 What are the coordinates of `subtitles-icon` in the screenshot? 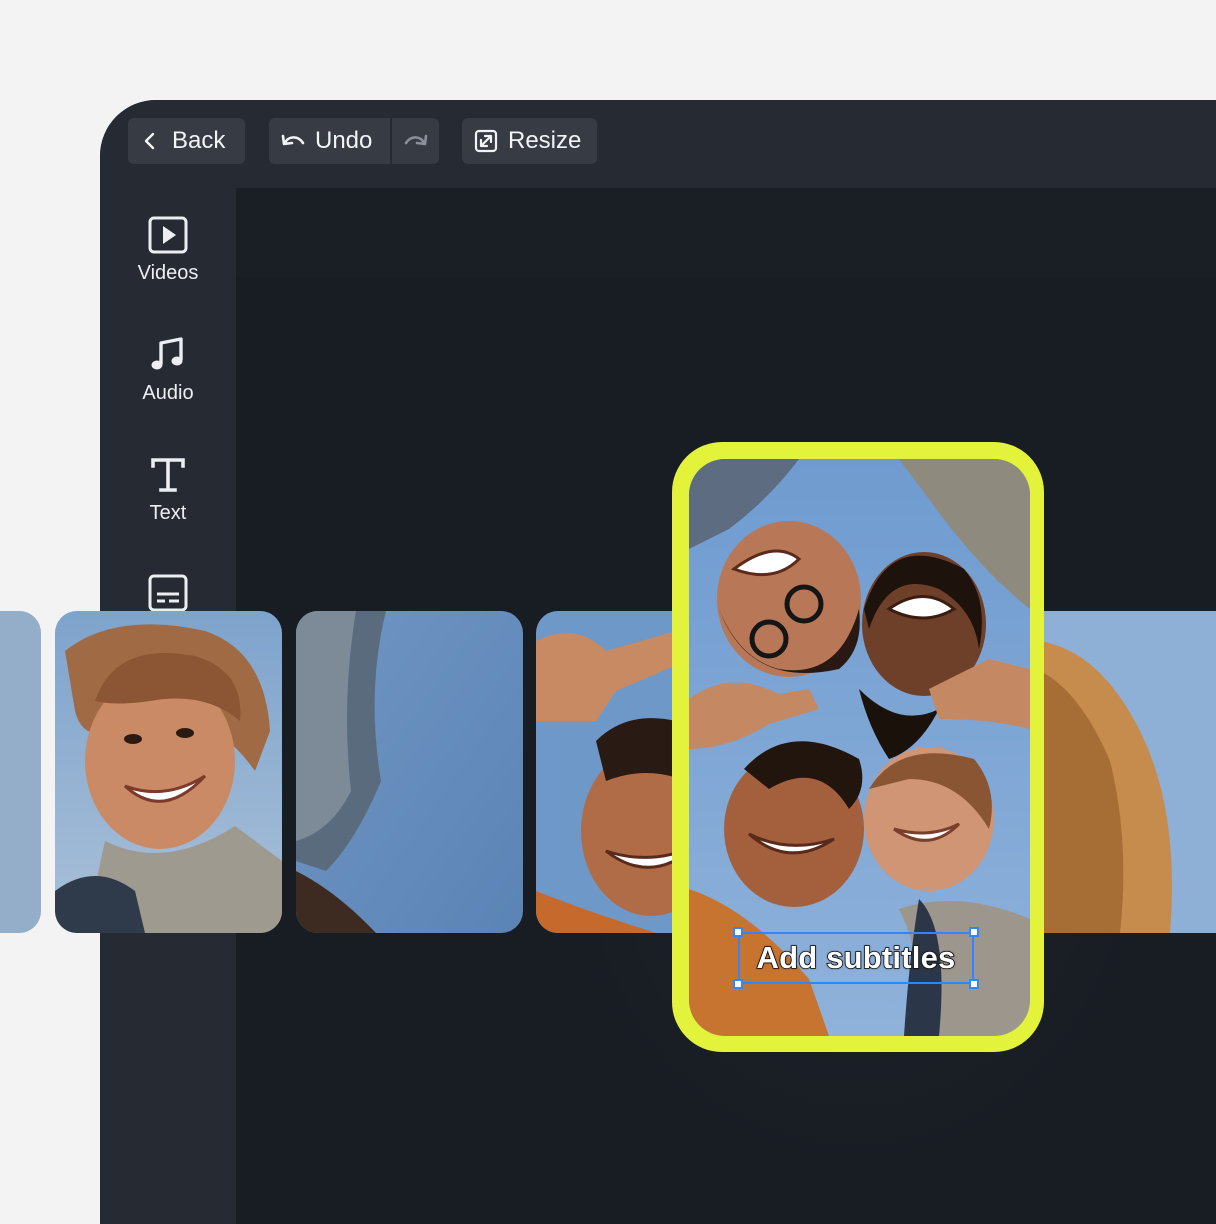 It's located at (168, 593).